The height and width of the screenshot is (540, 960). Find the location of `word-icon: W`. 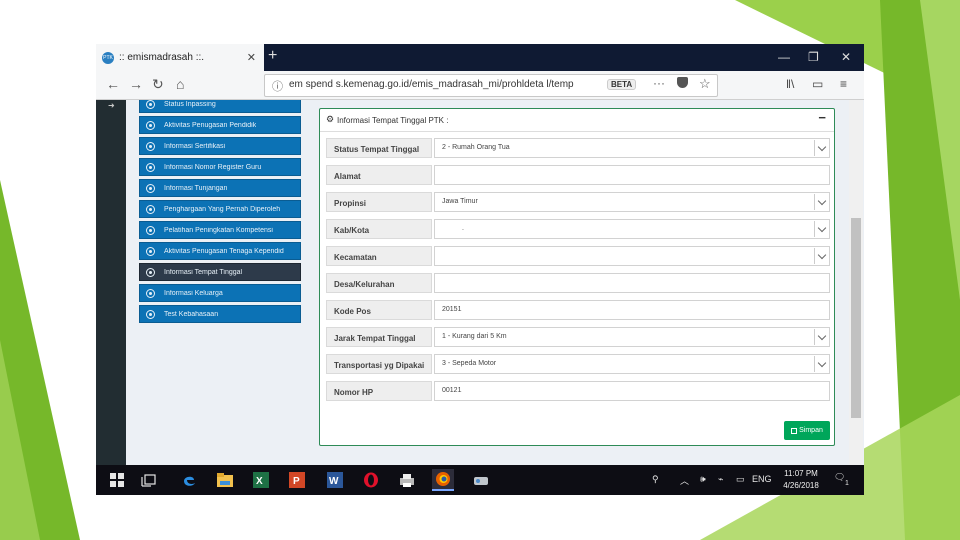

word-icon: W is located at coordinates (335, 480).